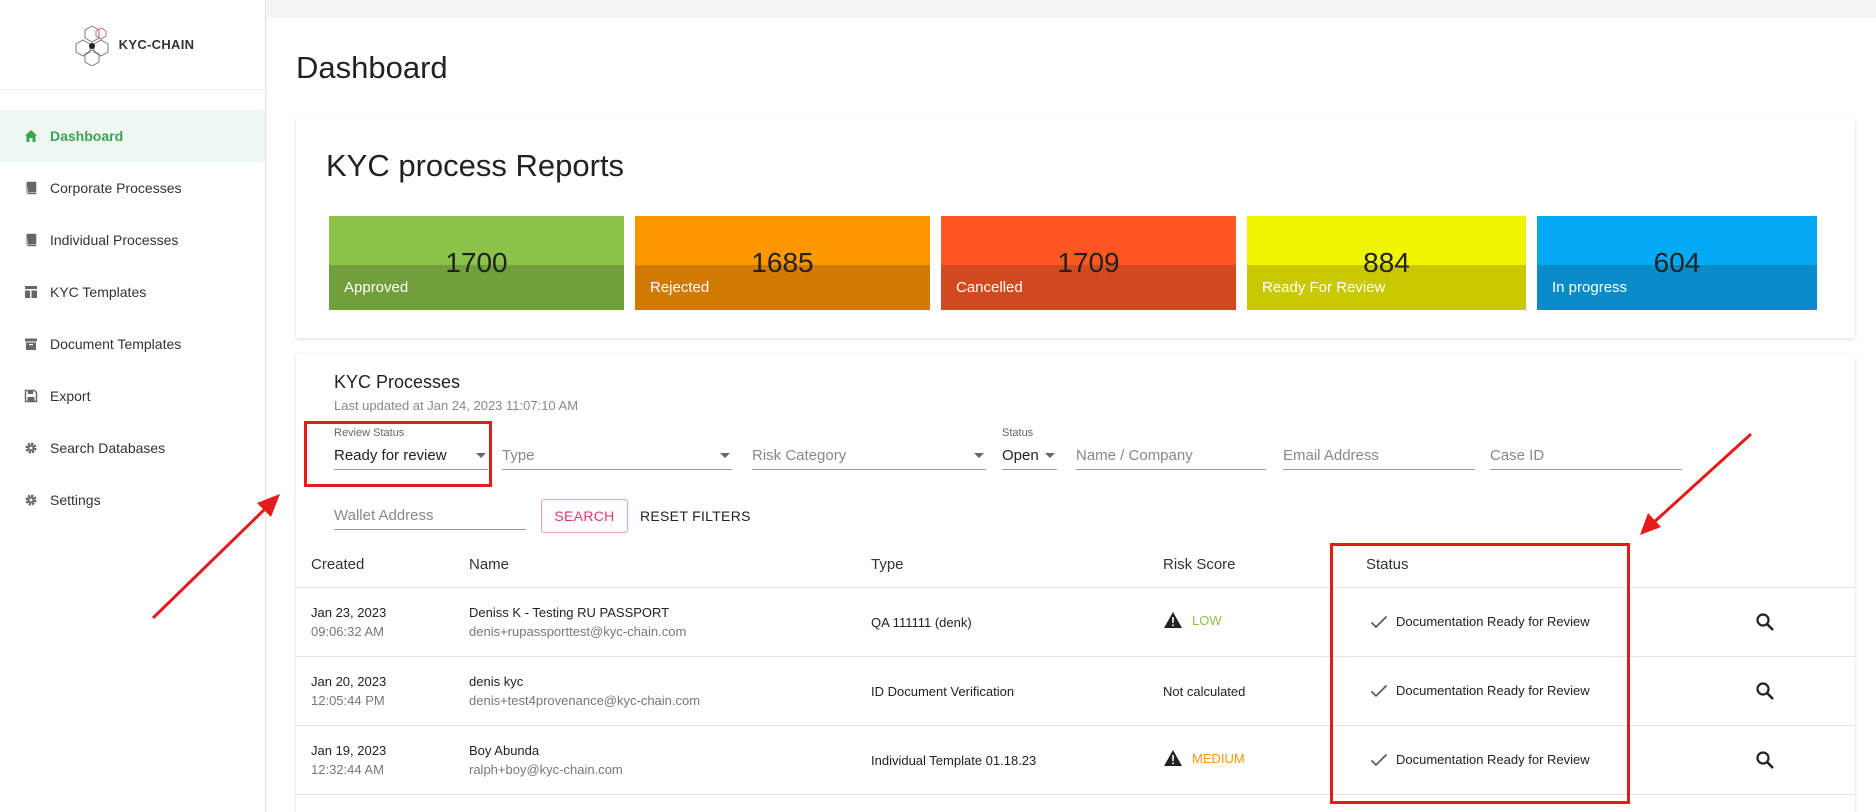 The width and height of the screenshot is (1876, 812). I want to click on type-cell: Individual Template 01.18.23, so click(954, 760).